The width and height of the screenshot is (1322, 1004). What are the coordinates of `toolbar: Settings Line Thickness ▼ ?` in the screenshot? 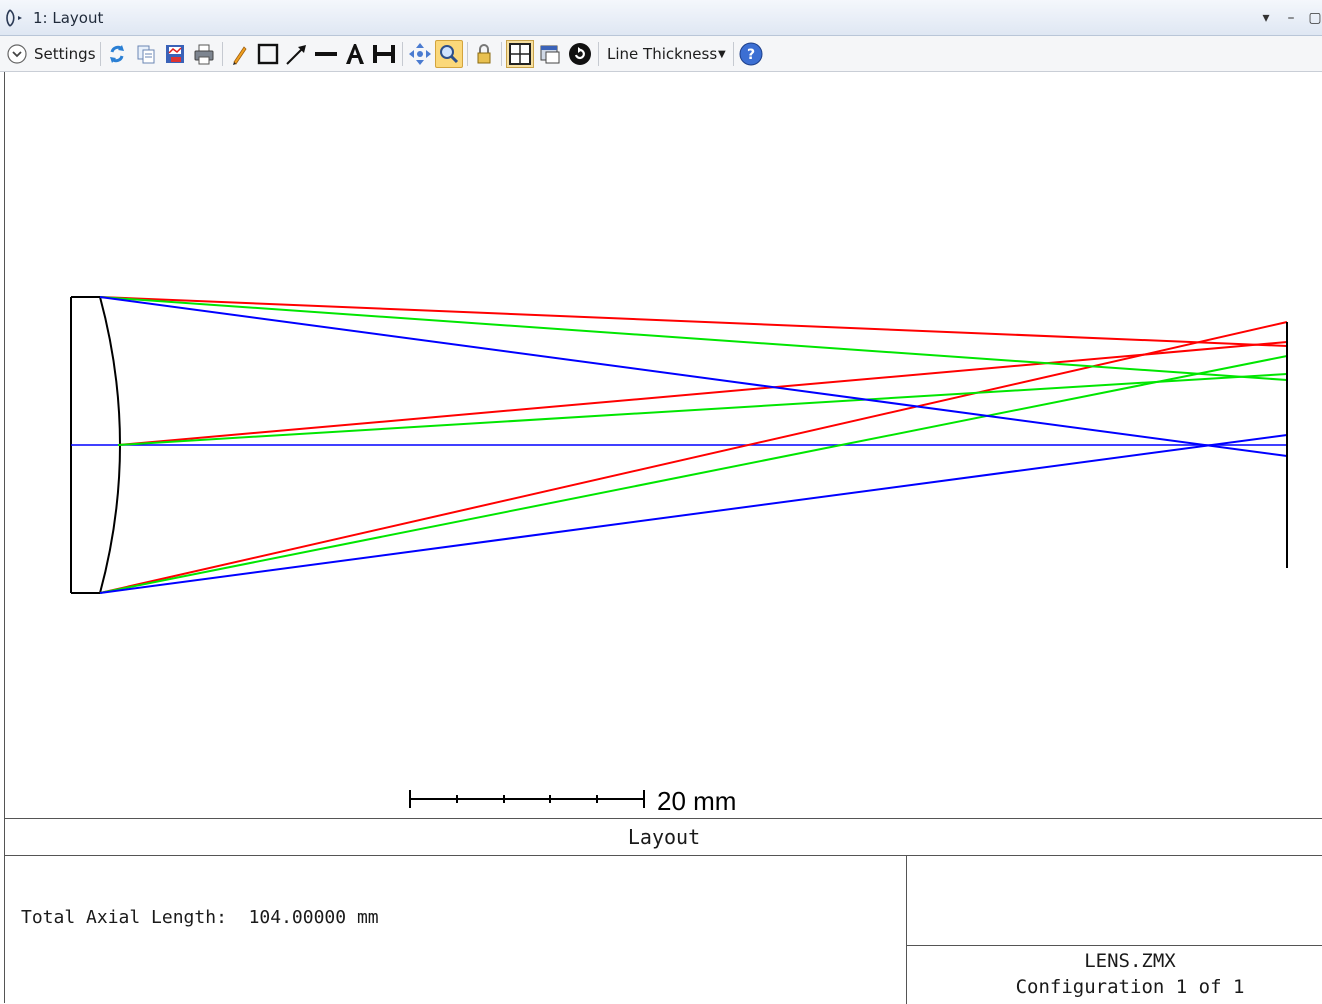 It's located at (661, 54).